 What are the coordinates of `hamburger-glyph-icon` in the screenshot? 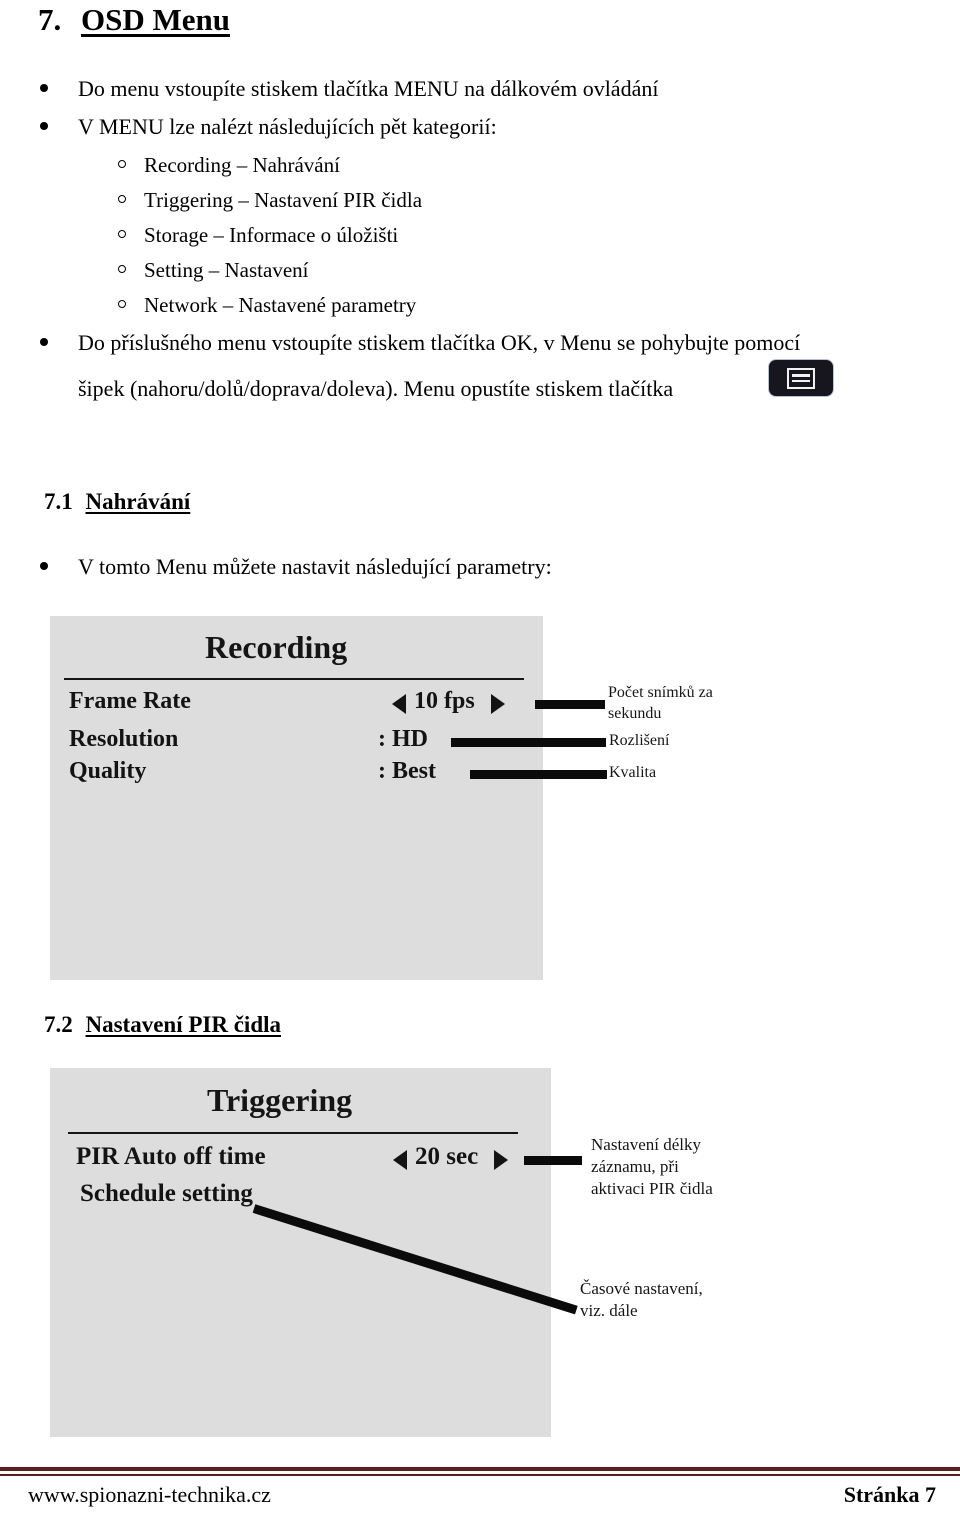 It's located at (801, 378).